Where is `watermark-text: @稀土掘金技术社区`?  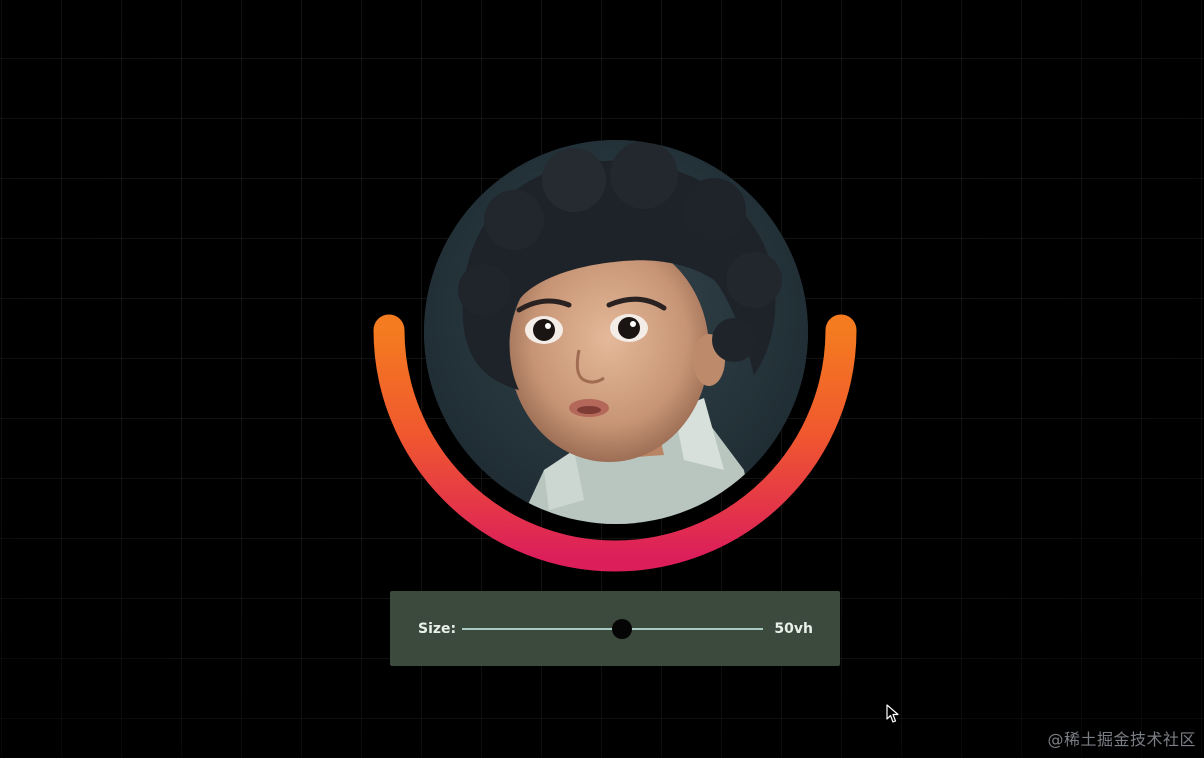
watermark-text: @稀土掘金技术社区 is located at coordinates (1121, 739).